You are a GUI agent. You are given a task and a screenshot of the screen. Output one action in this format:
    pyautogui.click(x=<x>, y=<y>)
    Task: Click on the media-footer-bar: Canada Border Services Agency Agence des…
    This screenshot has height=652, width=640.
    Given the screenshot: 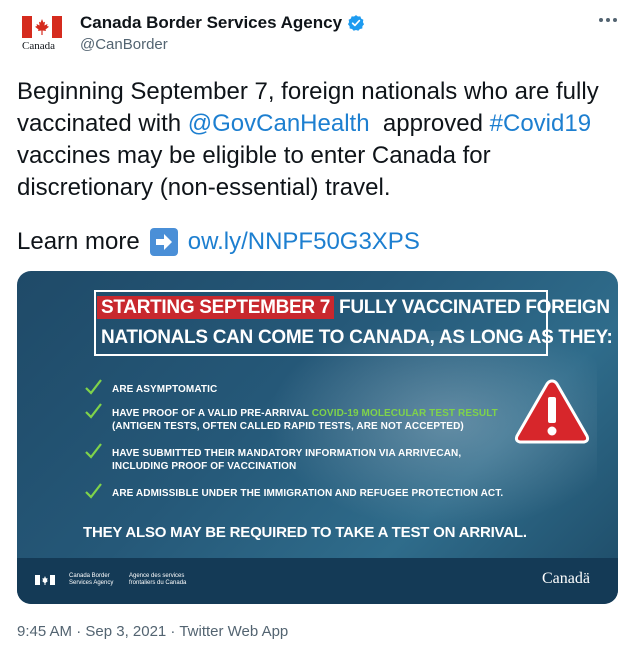 What is the action you would take?
    pyautogui.click(x=317, y=581)
    